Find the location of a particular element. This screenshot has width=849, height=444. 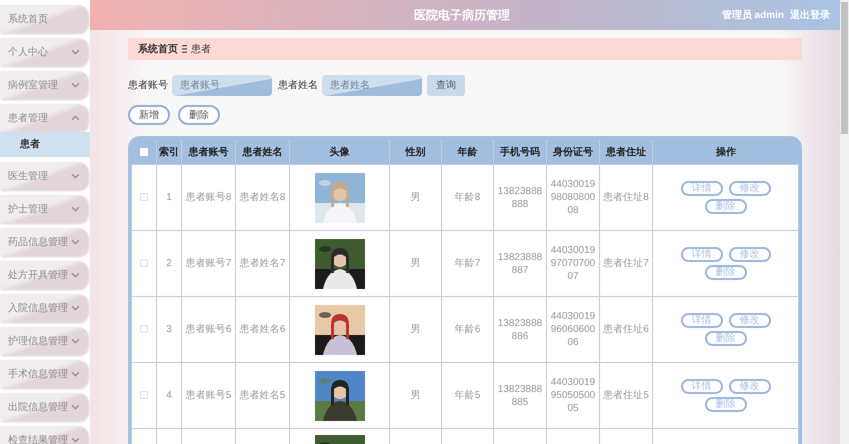

logout-link: 退出登录 is located at coordinates (810, 15).